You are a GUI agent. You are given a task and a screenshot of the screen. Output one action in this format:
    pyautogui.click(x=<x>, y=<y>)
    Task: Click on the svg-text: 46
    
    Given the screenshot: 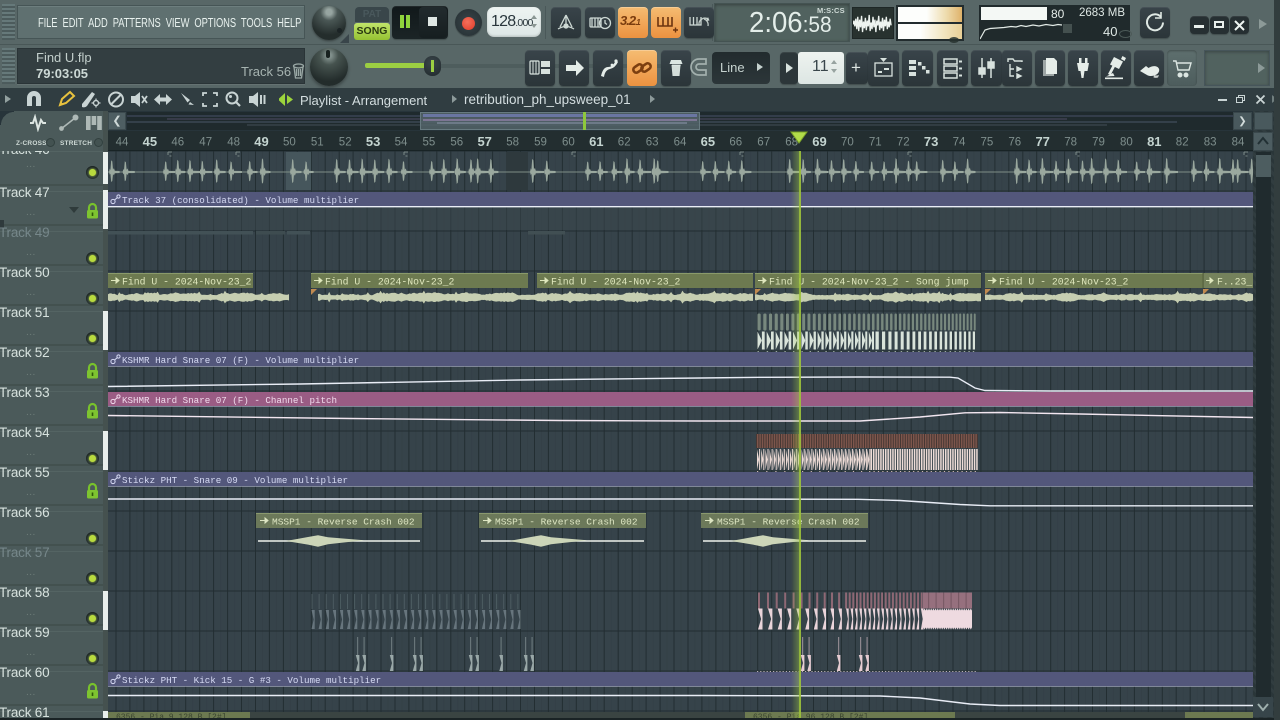 What is the action you would take?
    pyautogui.click(x=177, y=143)
    